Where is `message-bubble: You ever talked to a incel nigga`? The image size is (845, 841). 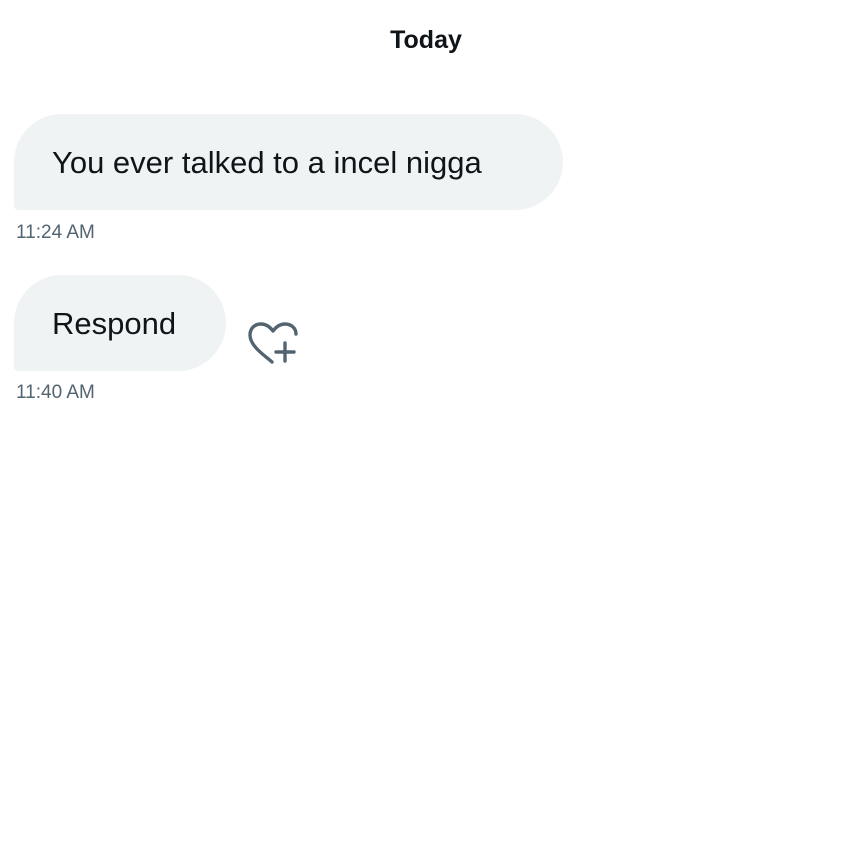 message-bubble: You ever talked to a incel nigga is located at coordinates (288, 162).